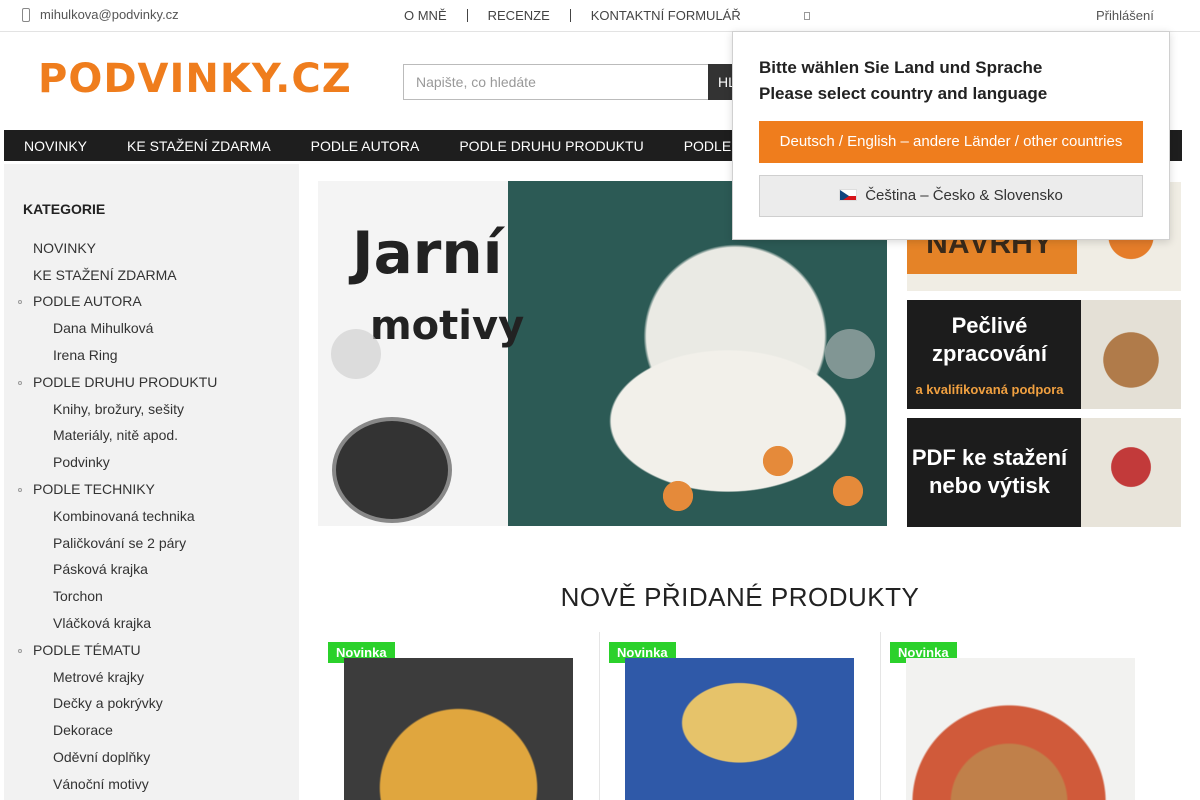 The height and width of the screenshot is (800, 1200). What do you see at coordinates (989, 353) in the screenshot?
I see `banner-title: zpracování` at bounding box center [989, 353].